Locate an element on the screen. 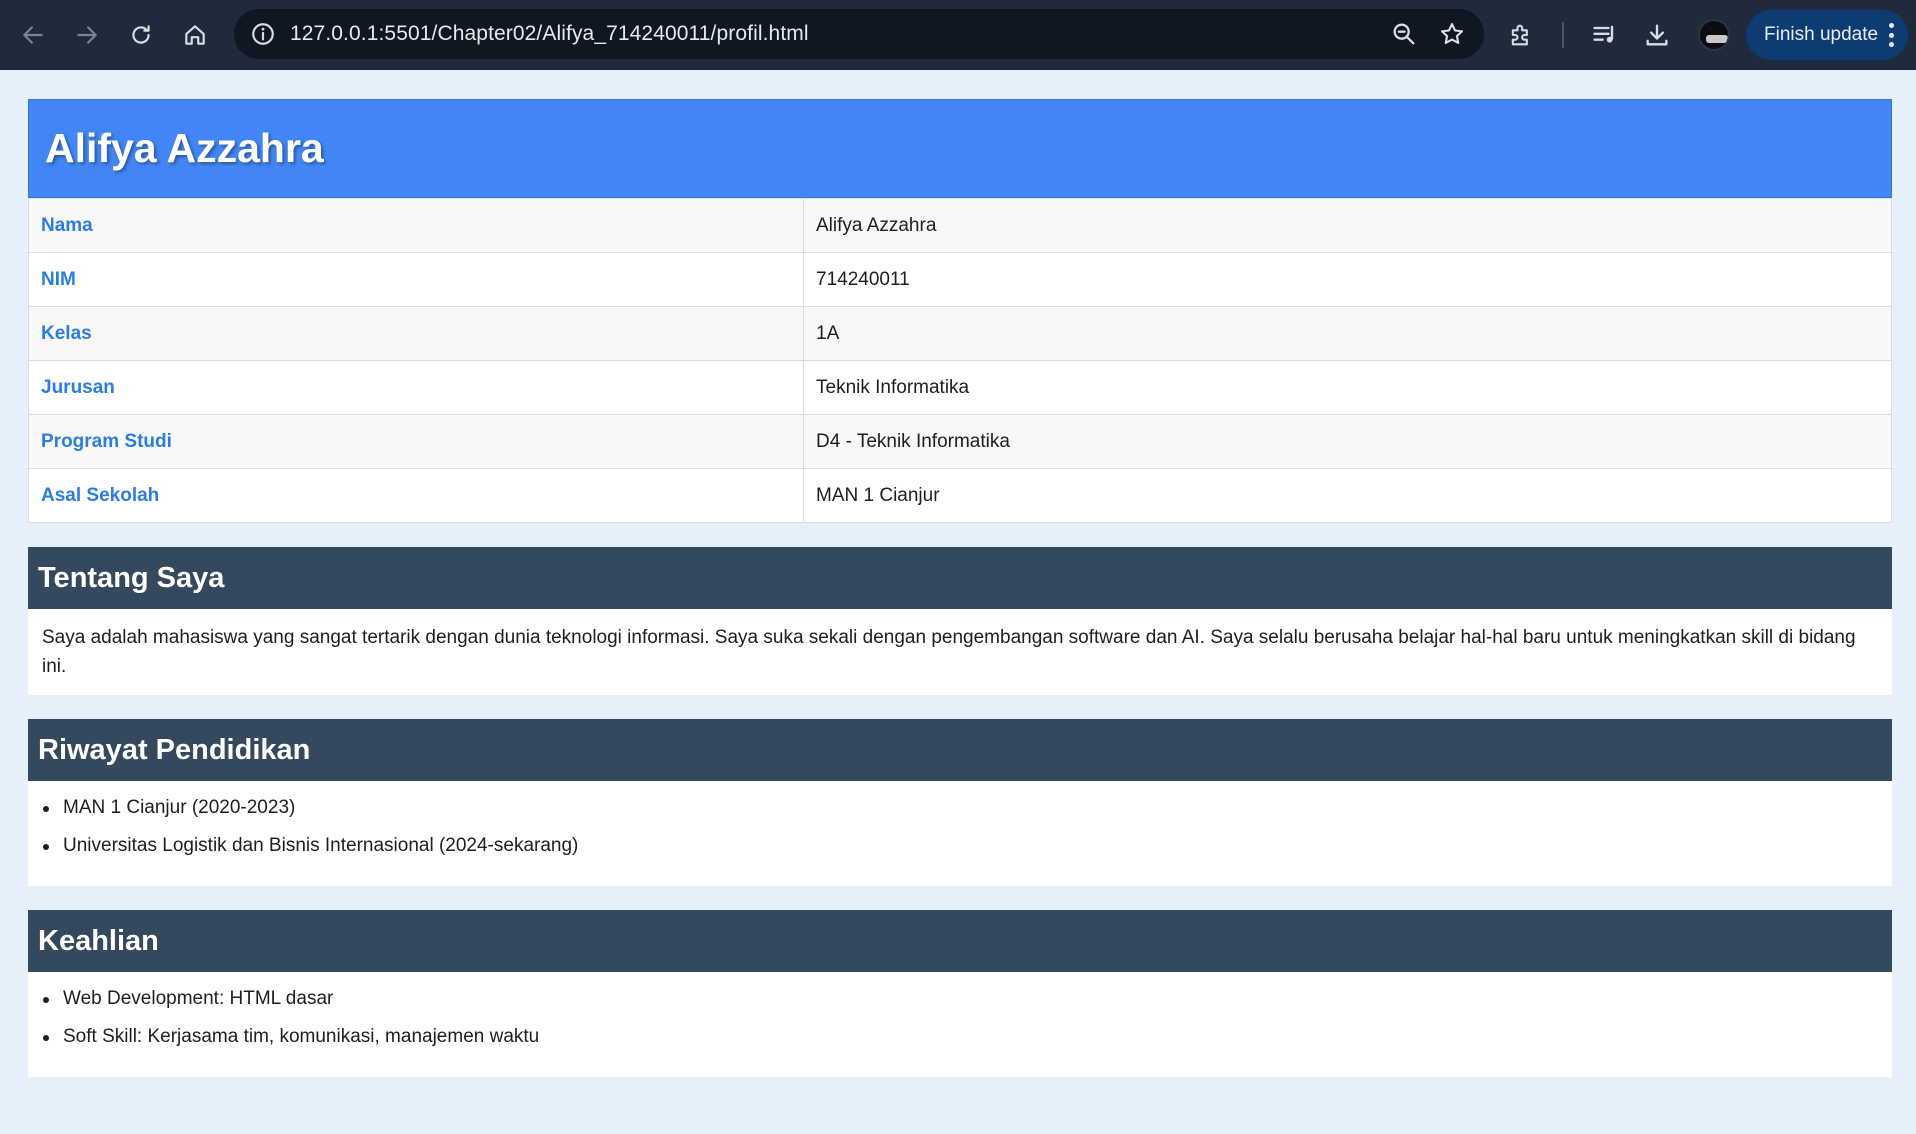 This screenshot has width=1916, height=1134. reload-icon is located at coordinates (141, 34).